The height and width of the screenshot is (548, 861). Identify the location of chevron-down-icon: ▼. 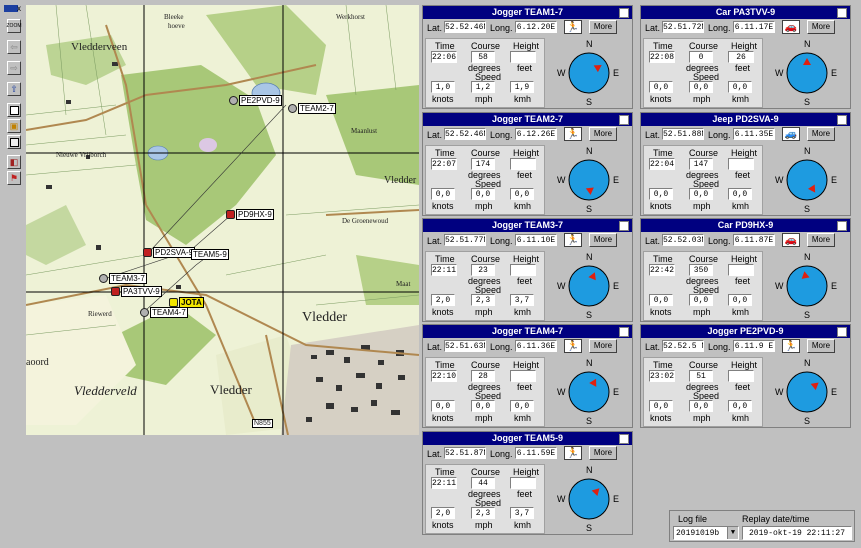
(732, 533).